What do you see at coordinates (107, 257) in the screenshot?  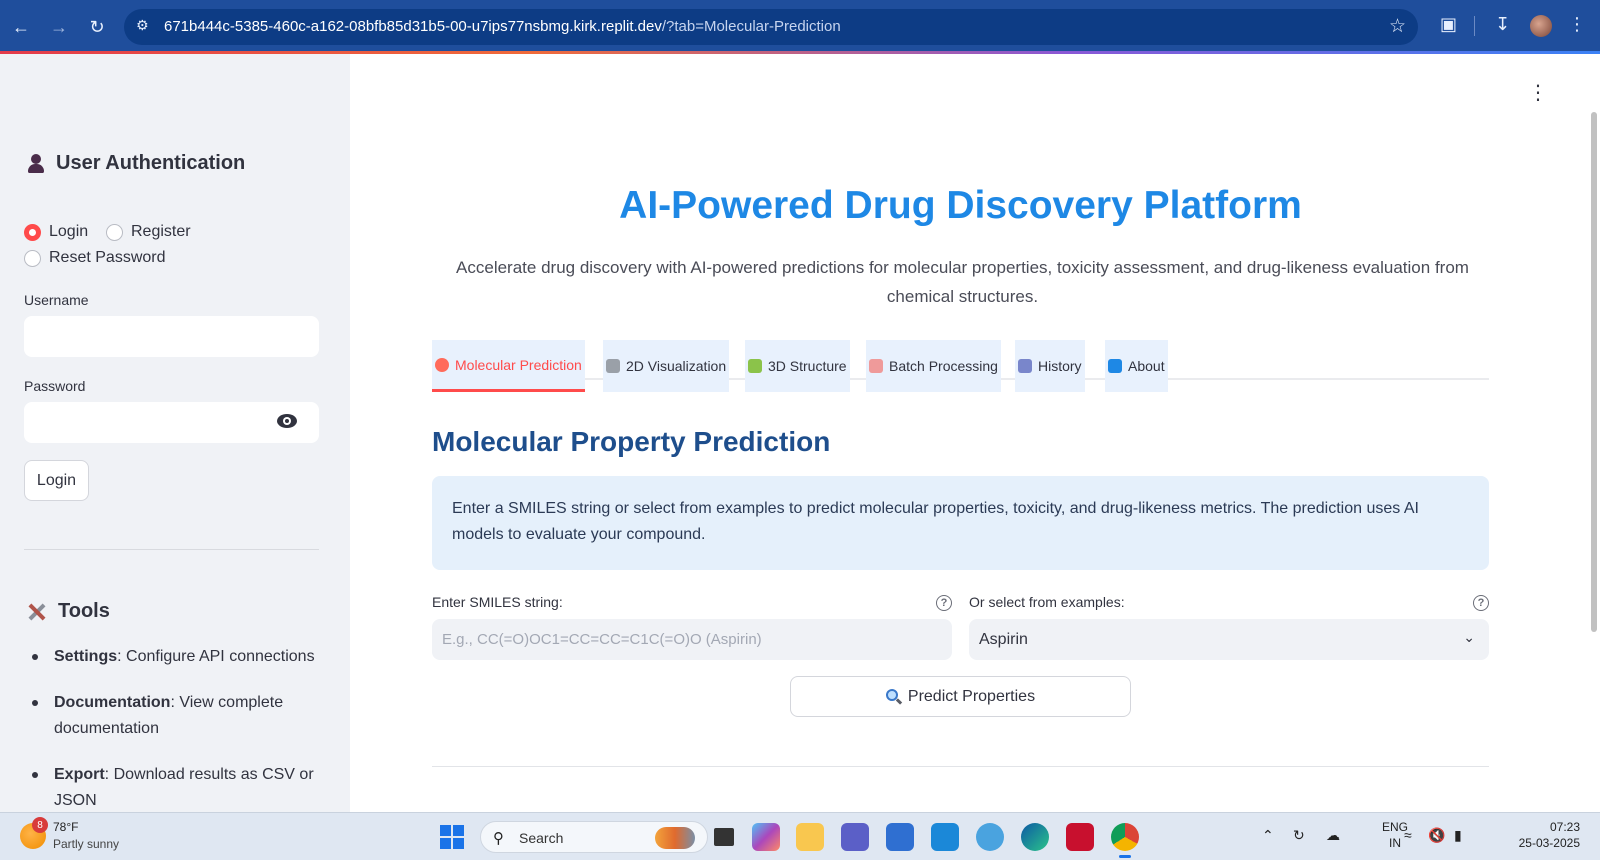 I see `radio-reset-label: Reset Password` at bounding box center [107, 257].